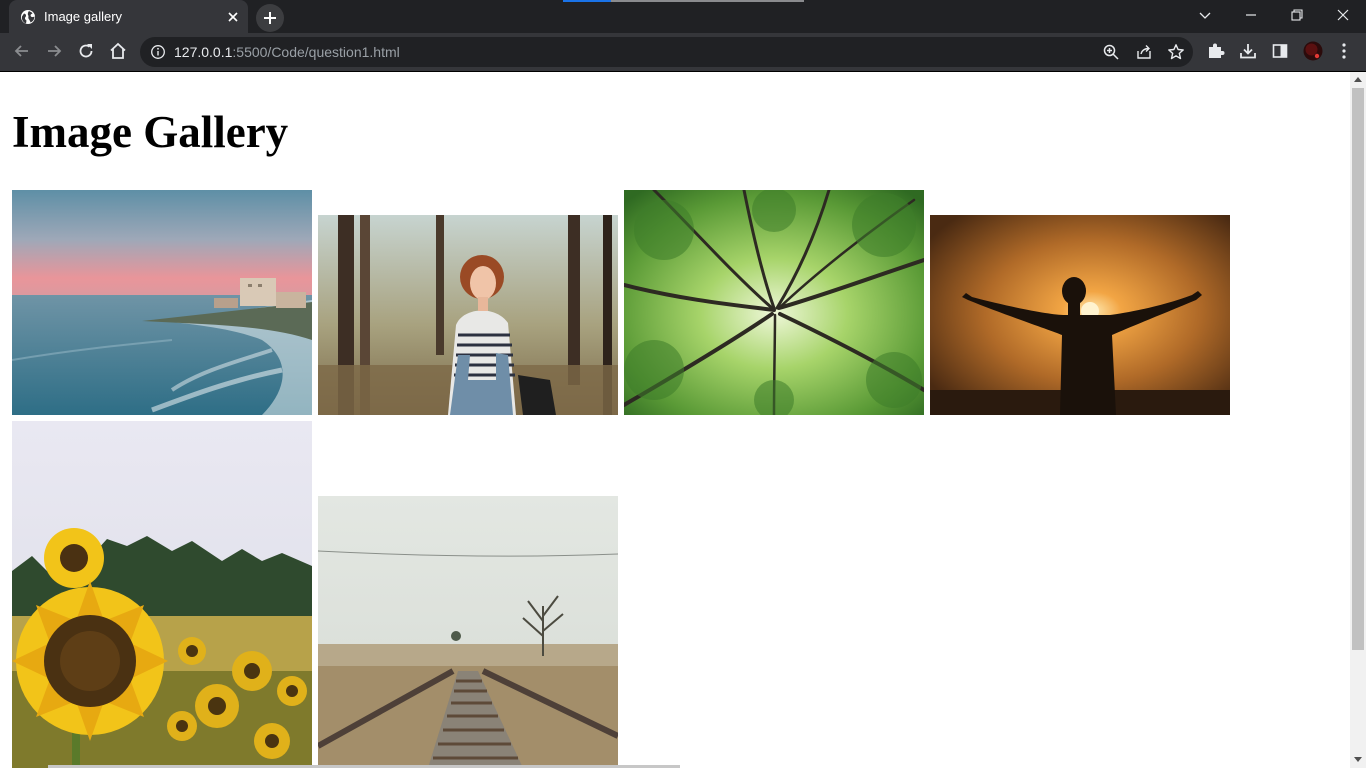  I want to click on url-host: 127.0.0.1, so click(203, 52).